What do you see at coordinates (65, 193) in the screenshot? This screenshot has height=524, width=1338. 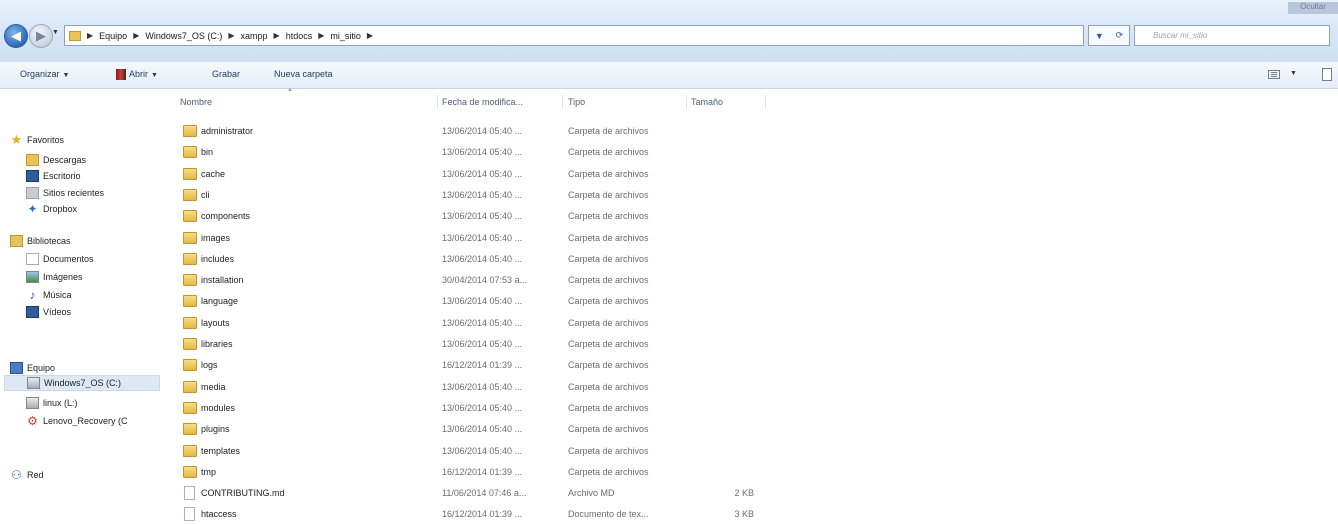 I see `nav-recent-places: Sitios recientes` at bounding box center [65, 193].